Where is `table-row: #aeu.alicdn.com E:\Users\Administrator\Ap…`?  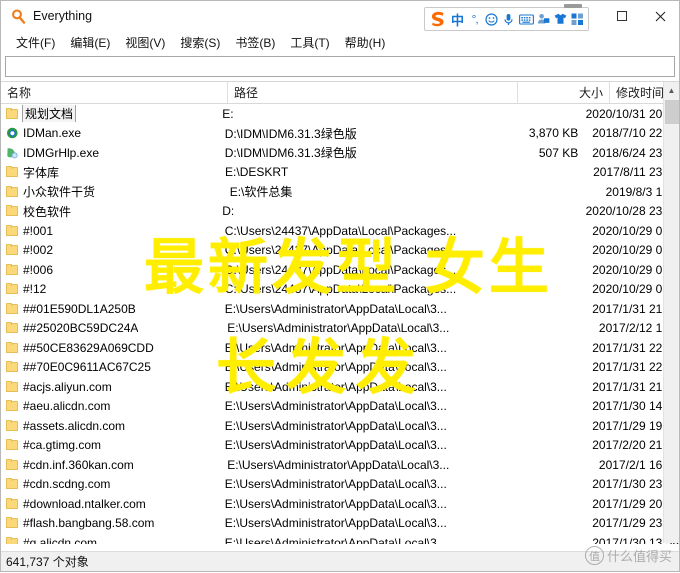
table-row: #aeu.alicdn.com E:\Users\Administrator\Ap… is located at coordinates (340, 407).